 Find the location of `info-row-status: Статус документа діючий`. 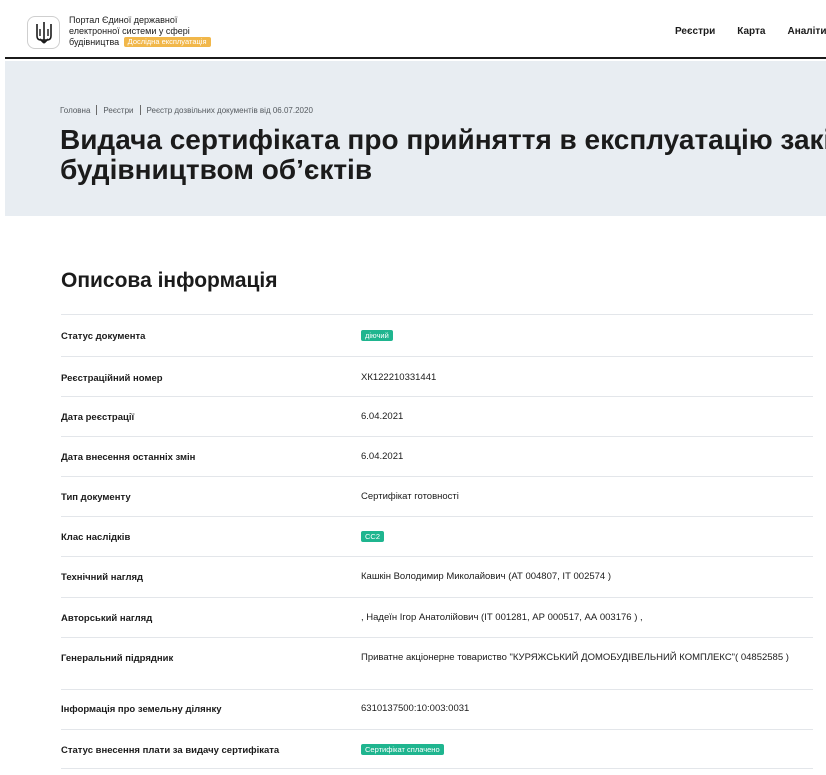

info-row-status: Статус документа діючий is located at coordinates (437, 335).